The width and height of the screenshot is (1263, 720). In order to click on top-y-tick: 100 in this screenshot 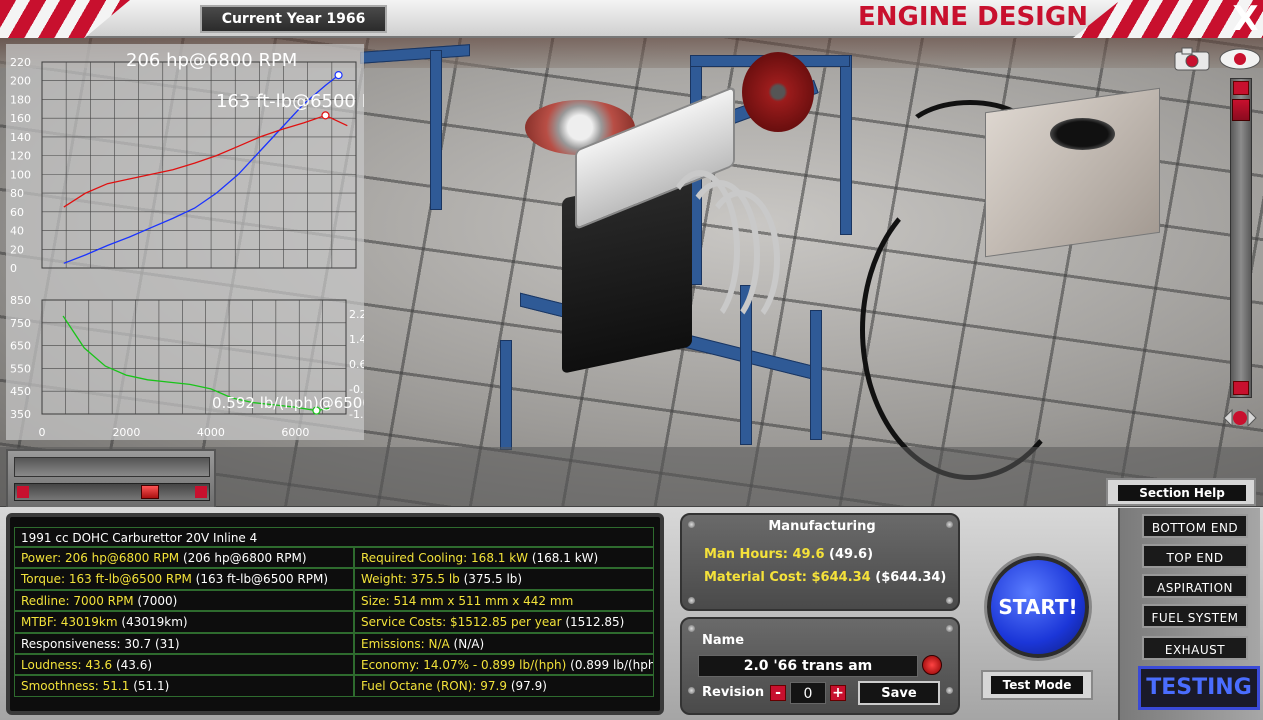, I will do `click(20, 174)`.